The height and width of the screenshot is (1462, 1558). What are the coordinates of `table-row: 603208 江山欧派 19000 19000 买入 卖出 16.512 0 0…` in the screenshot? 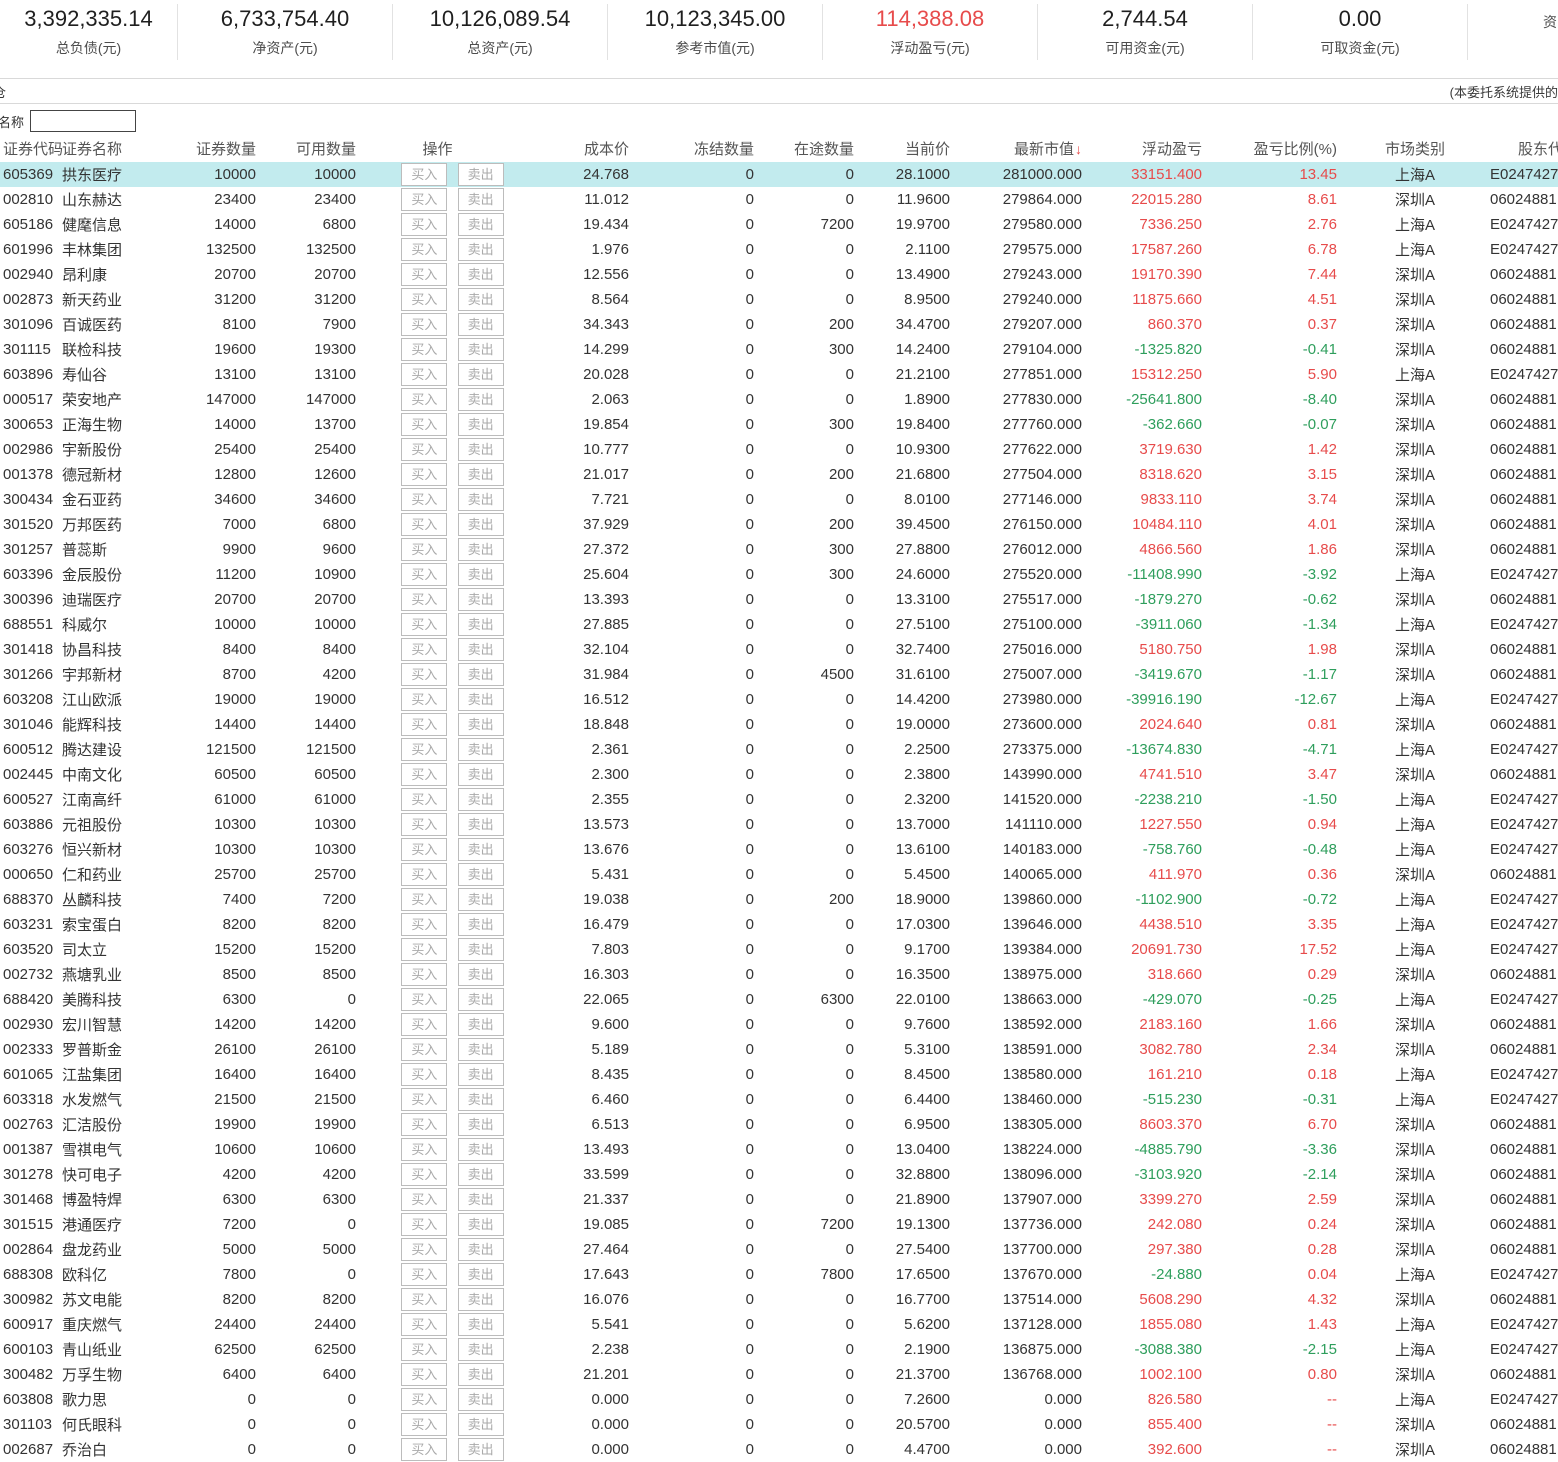 It's located at (779, 699).